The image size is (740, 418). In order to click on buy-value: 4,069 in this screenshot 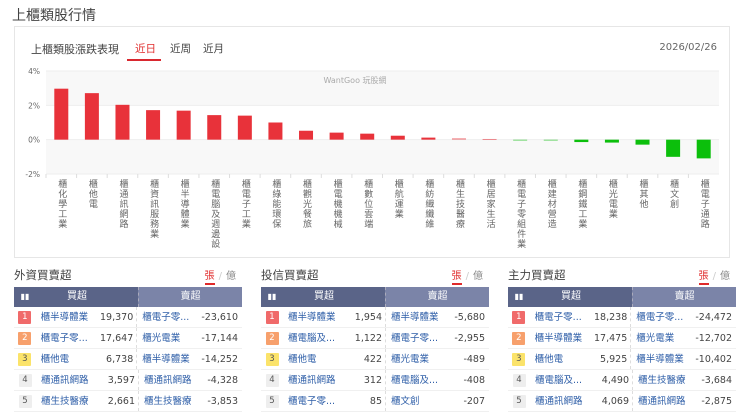, I will do `click(615, 401)`.